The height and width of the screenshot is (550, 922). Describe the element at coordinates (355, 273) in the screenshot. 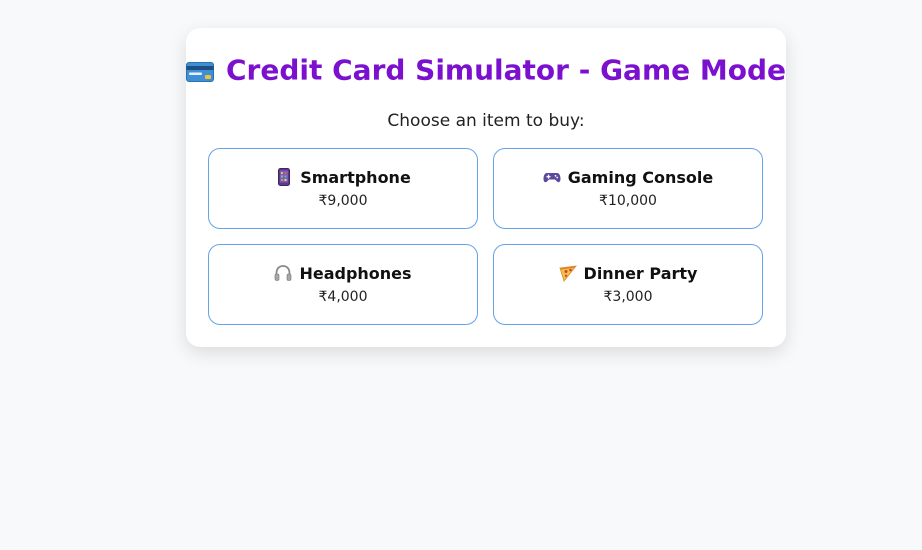

I see `item-name: Headphones` at that location.